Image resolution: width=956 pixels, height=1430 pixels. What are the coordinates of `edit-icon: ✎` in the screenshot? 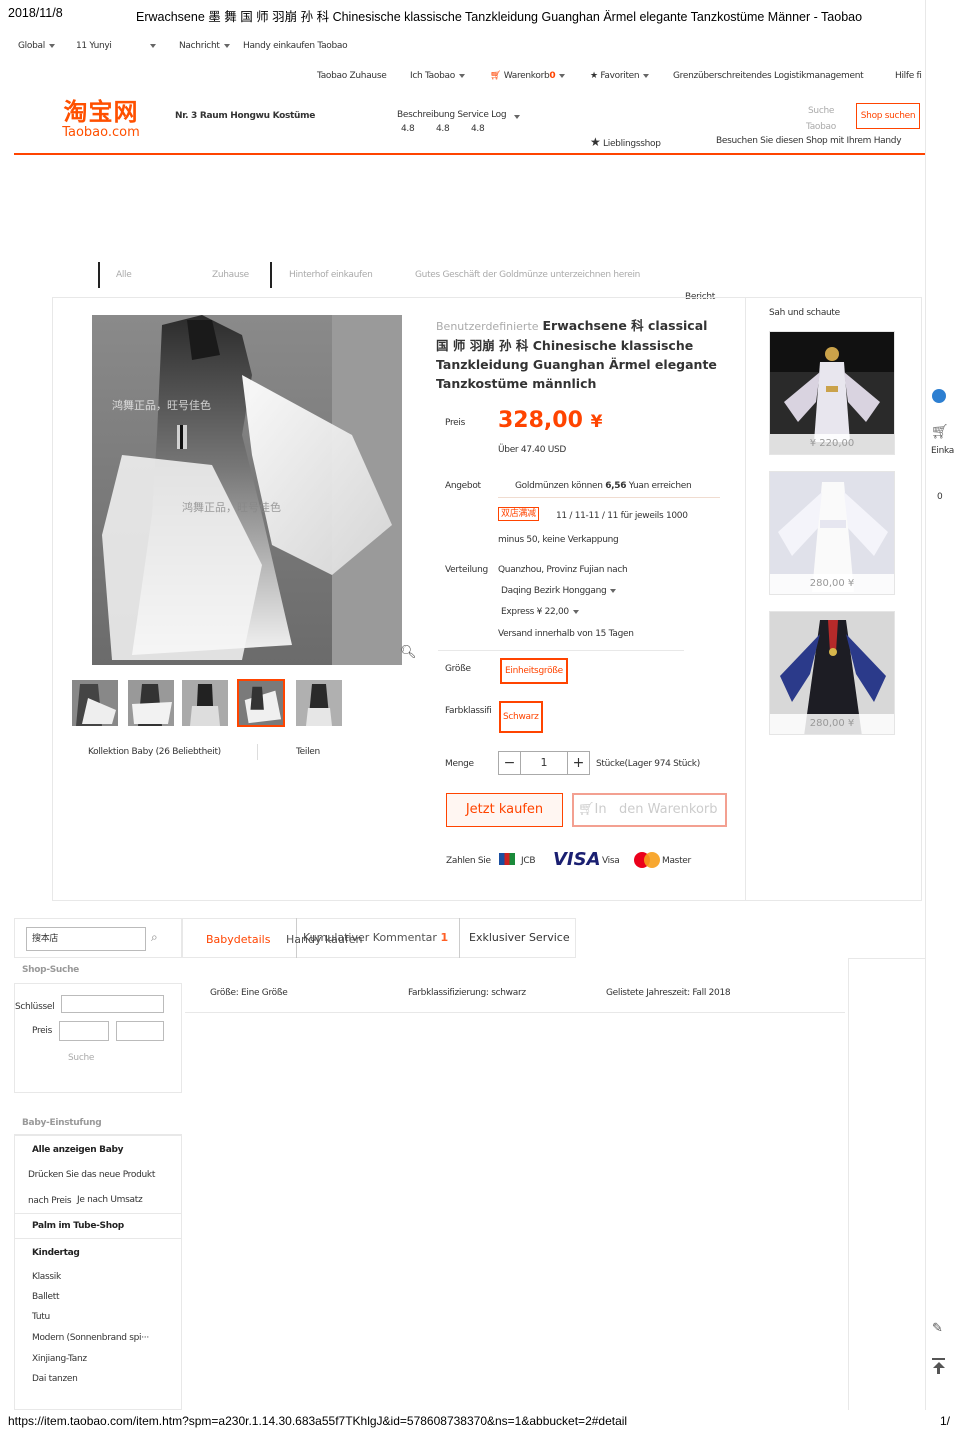 It's located at (937, 1328).